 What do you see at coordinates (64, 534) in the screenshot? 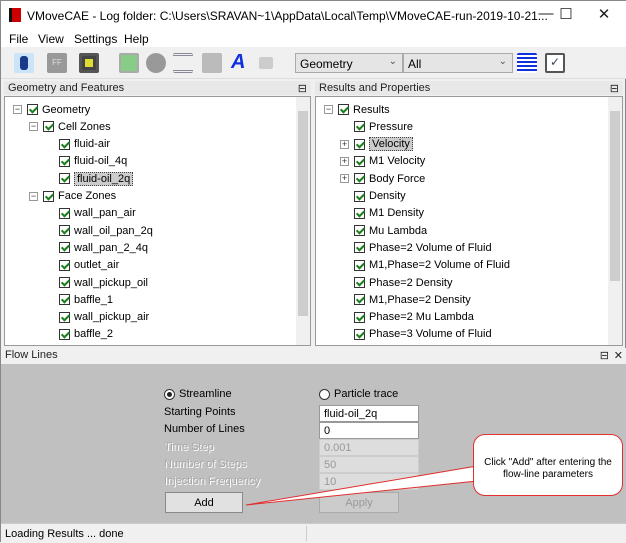
I see `status-text: Loading Results ... done` at bounding box center [64, 534].